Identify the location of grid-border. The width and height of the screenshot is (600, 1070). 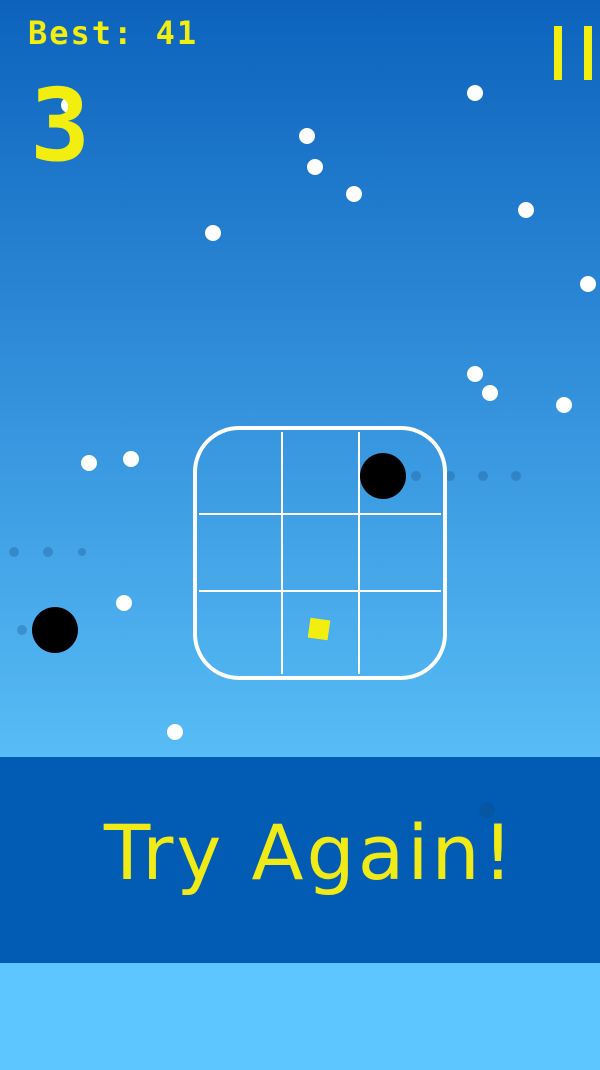
(320, 553).